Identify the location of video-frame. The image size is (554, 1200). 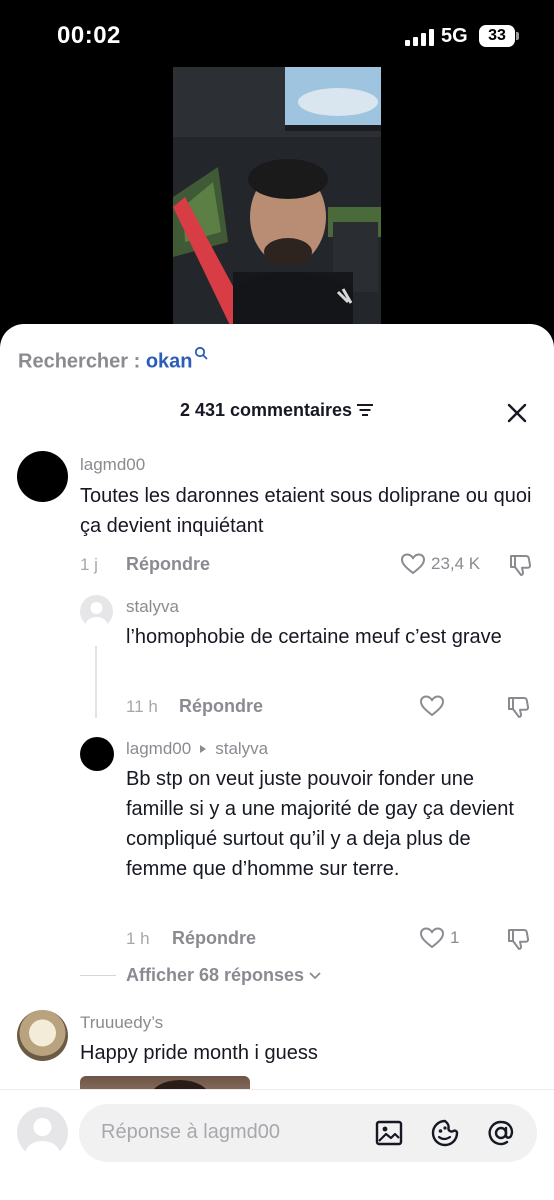
(277, 204).